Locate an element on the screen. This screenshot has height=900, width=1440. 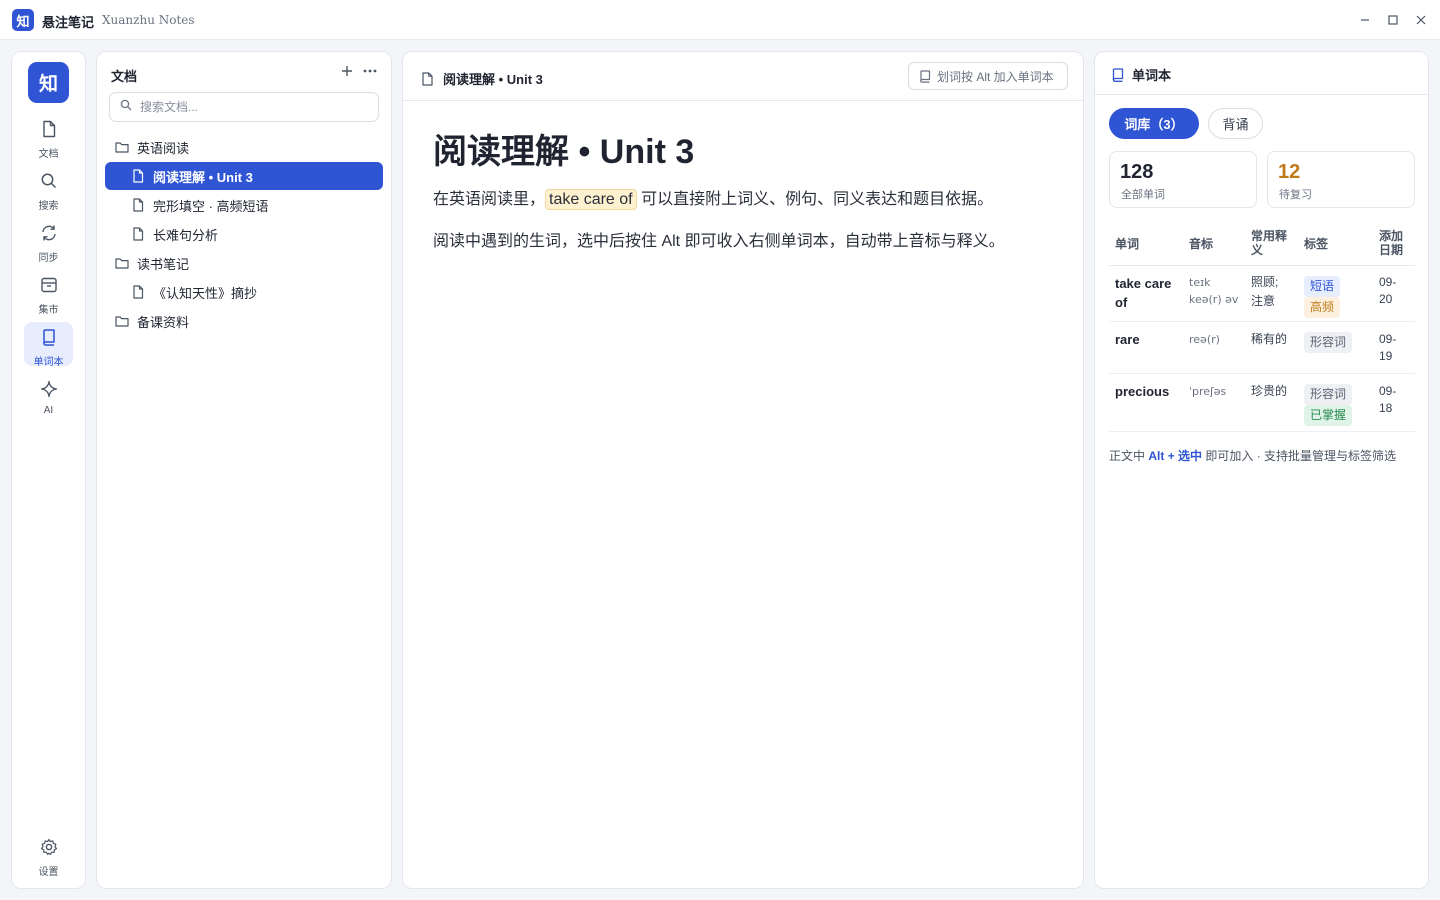
tree-doc: 《认知天性》摘抄 is located at coordinates (246, 292).